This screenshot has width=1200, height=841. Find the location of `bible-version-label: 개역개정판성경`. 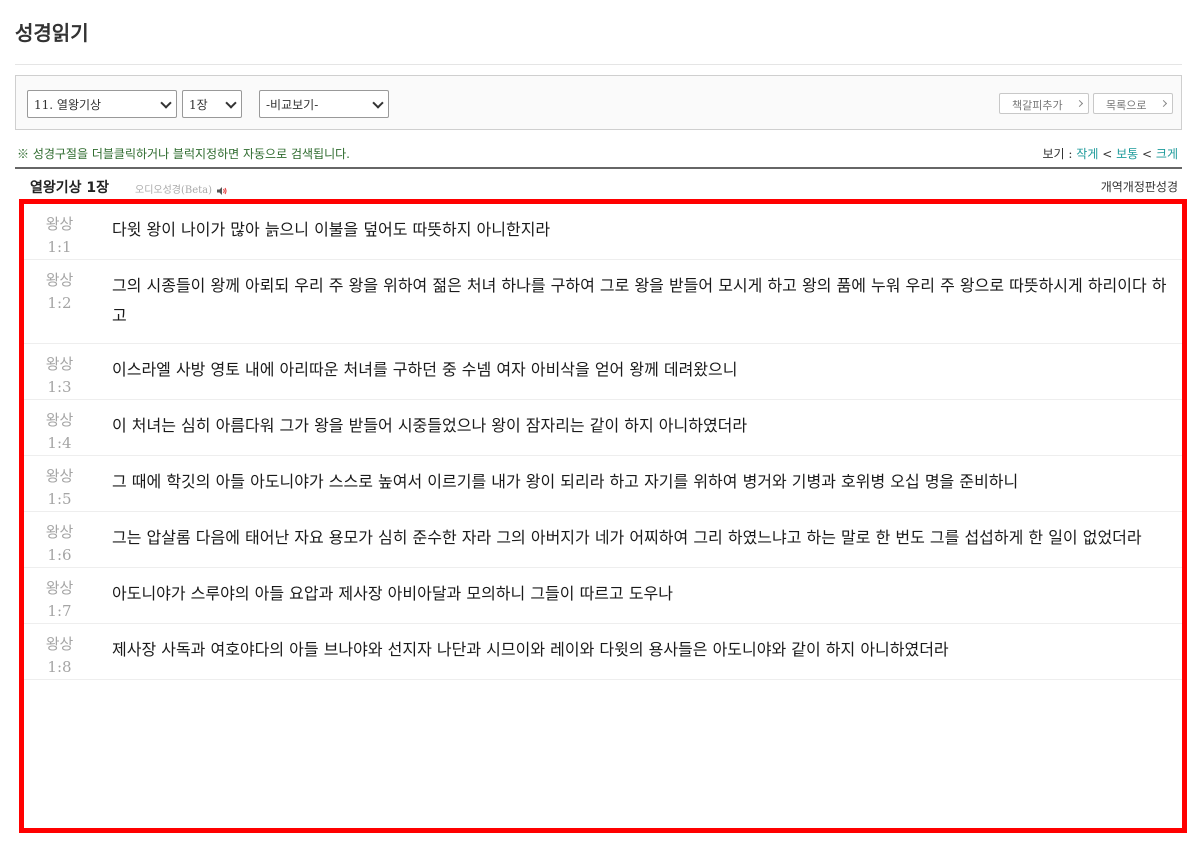

bible-version-label: 개역개정판성경 is located at coordinates (1139, 187).